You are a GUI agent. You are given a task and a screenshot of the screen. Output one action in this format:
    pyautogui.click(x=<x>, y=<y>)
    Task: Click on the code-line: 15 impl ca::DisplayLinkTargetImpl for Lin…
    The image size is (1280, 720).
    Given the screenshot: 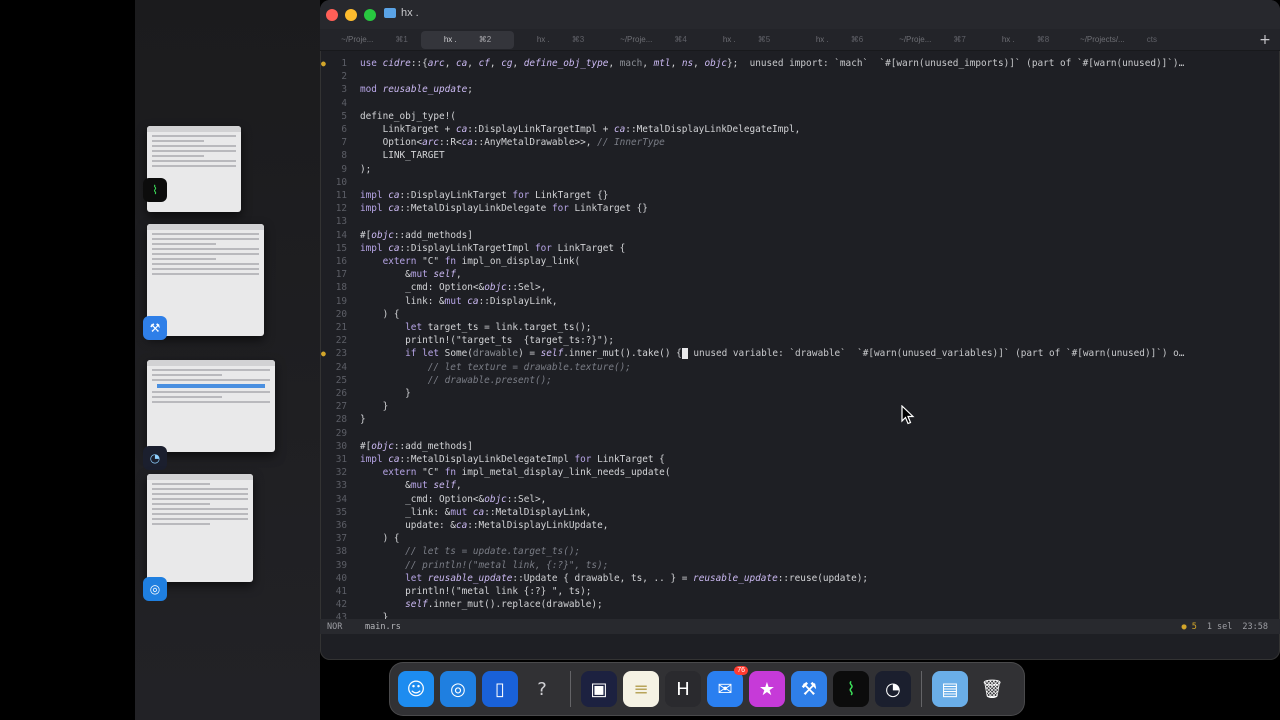 What is the action you would take?
    pyautogui.click(x=800, y=248)
    